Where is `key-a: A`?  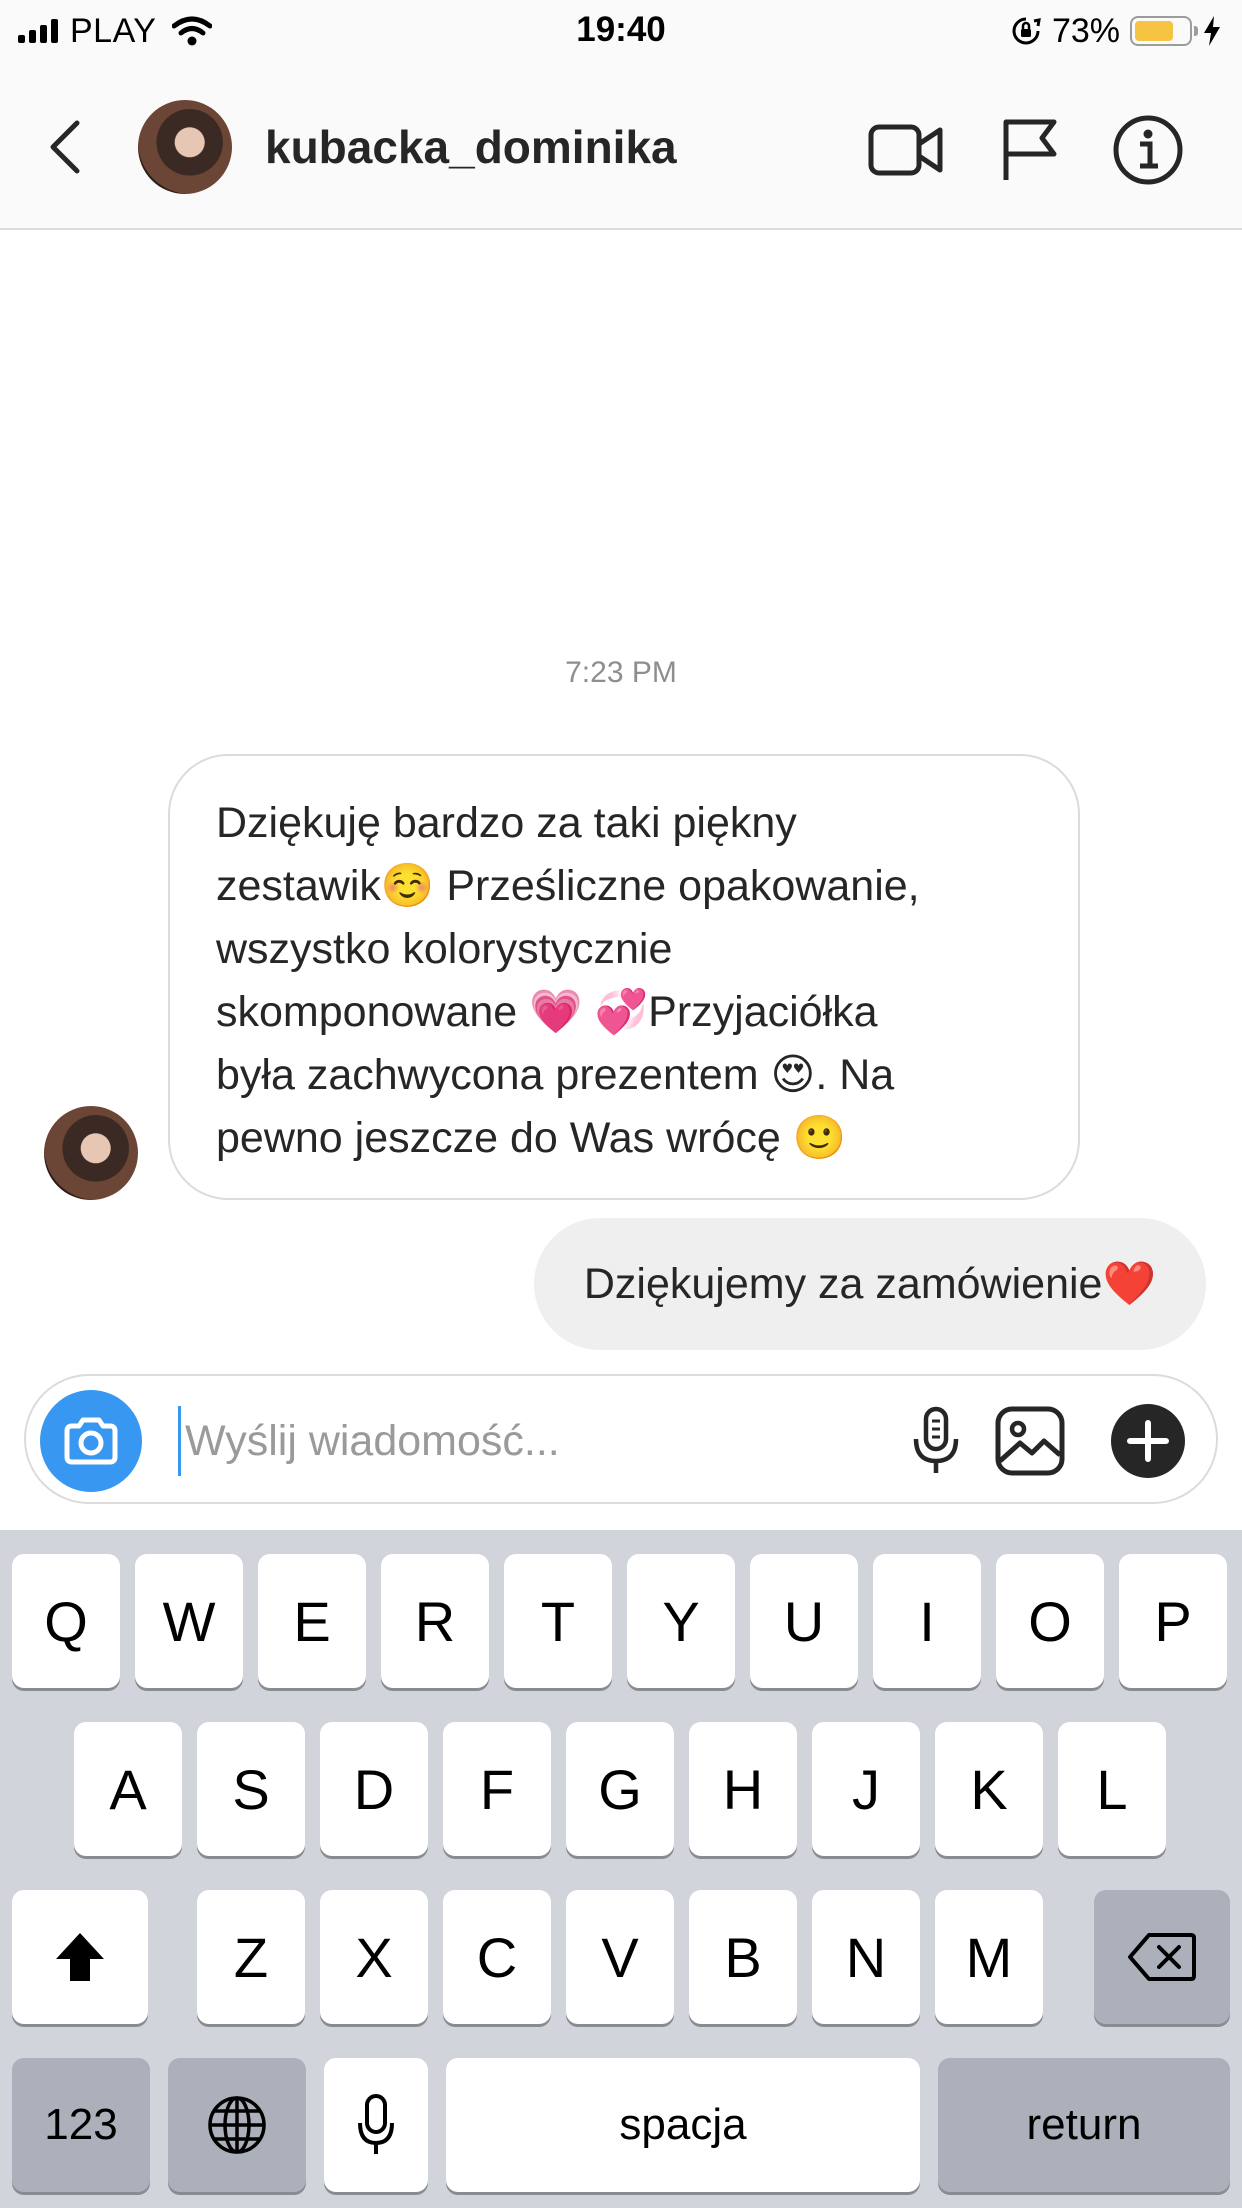
key-a: A is located at coordinates (128, 1789).